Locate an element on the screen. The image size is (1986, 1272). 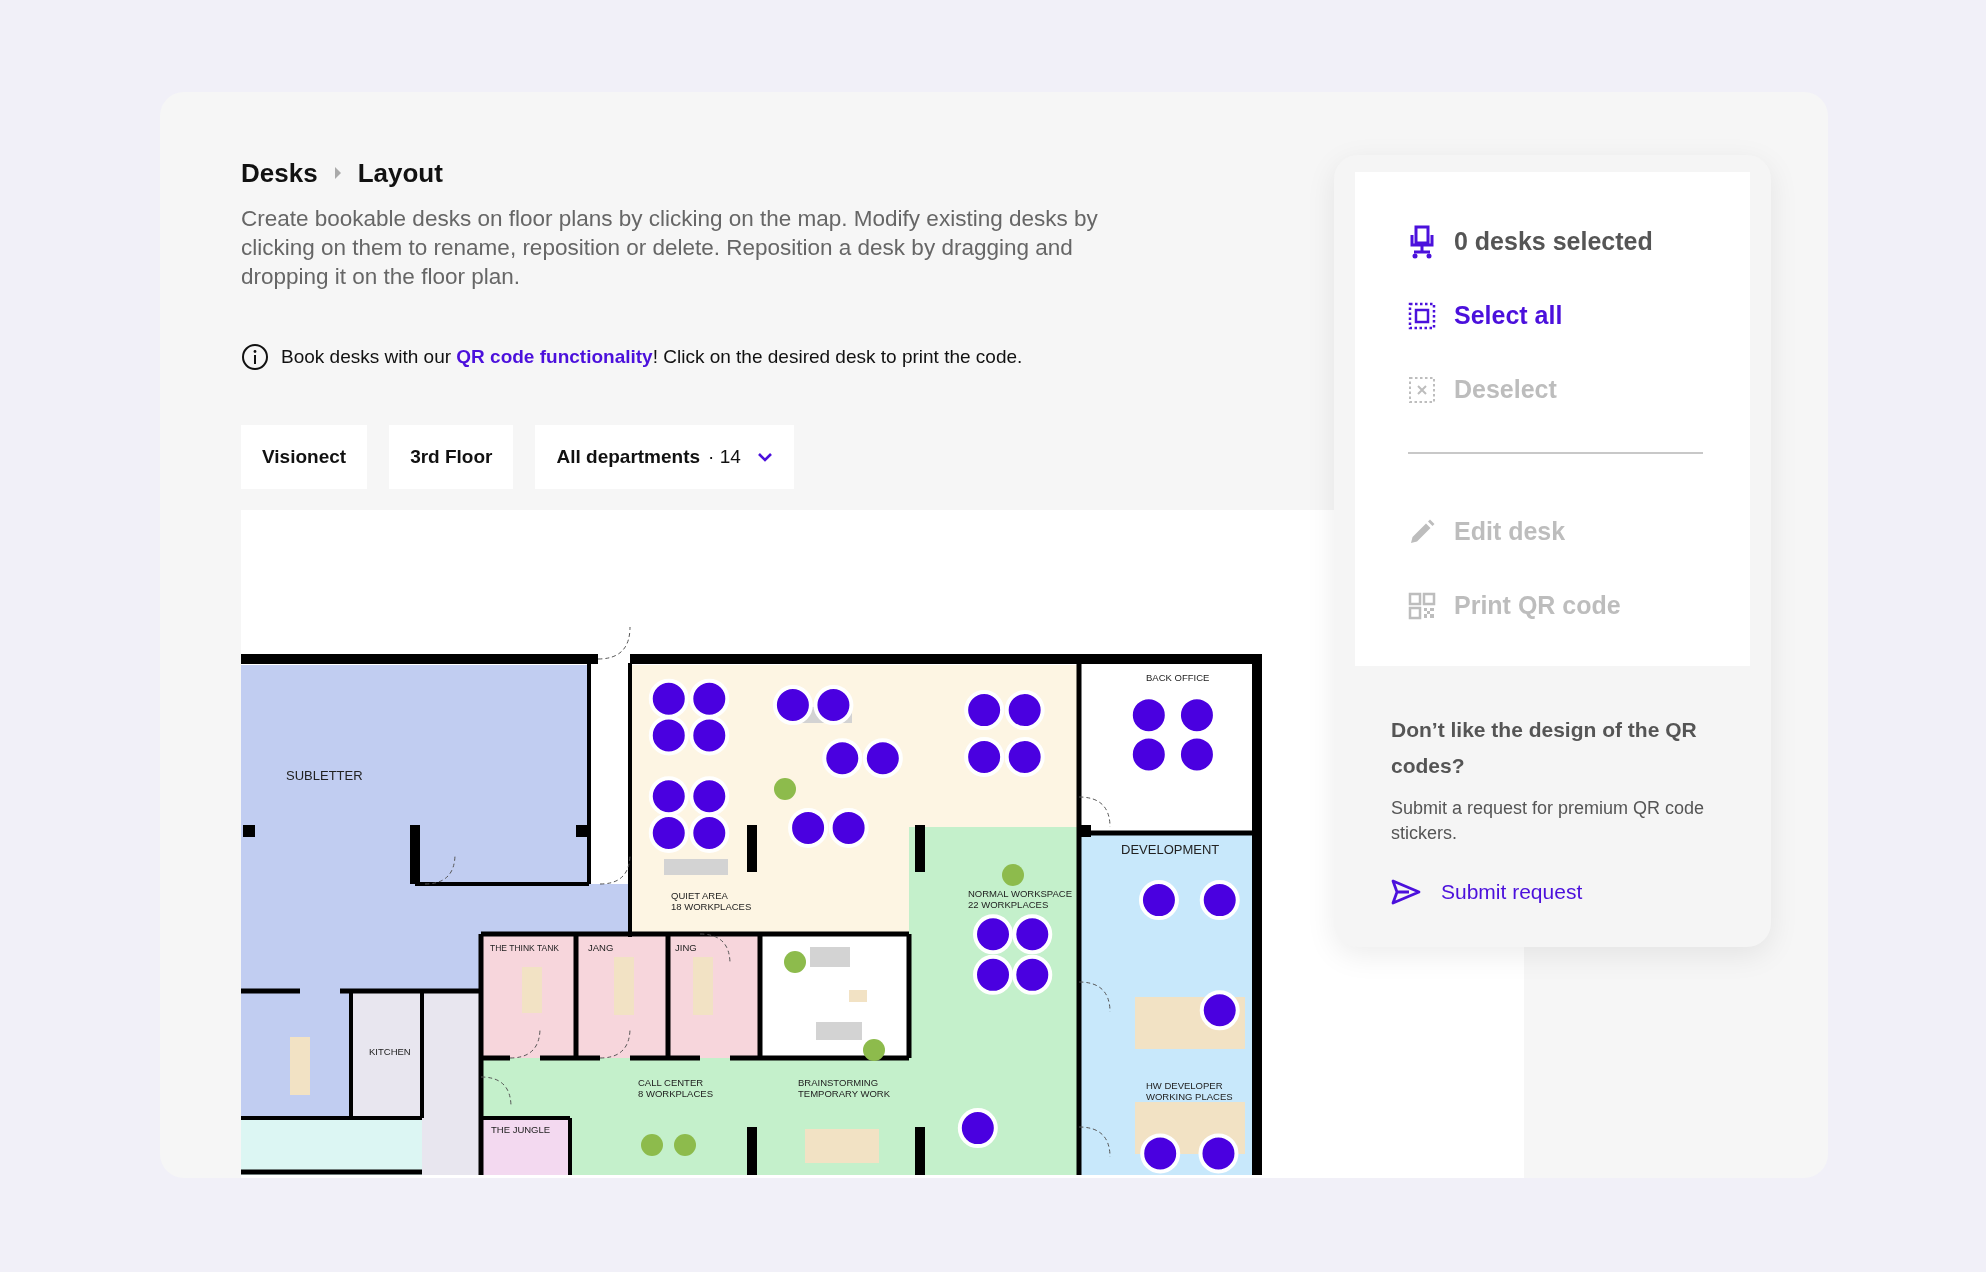
action-button: Select all is located at coordinates (1485, 316).